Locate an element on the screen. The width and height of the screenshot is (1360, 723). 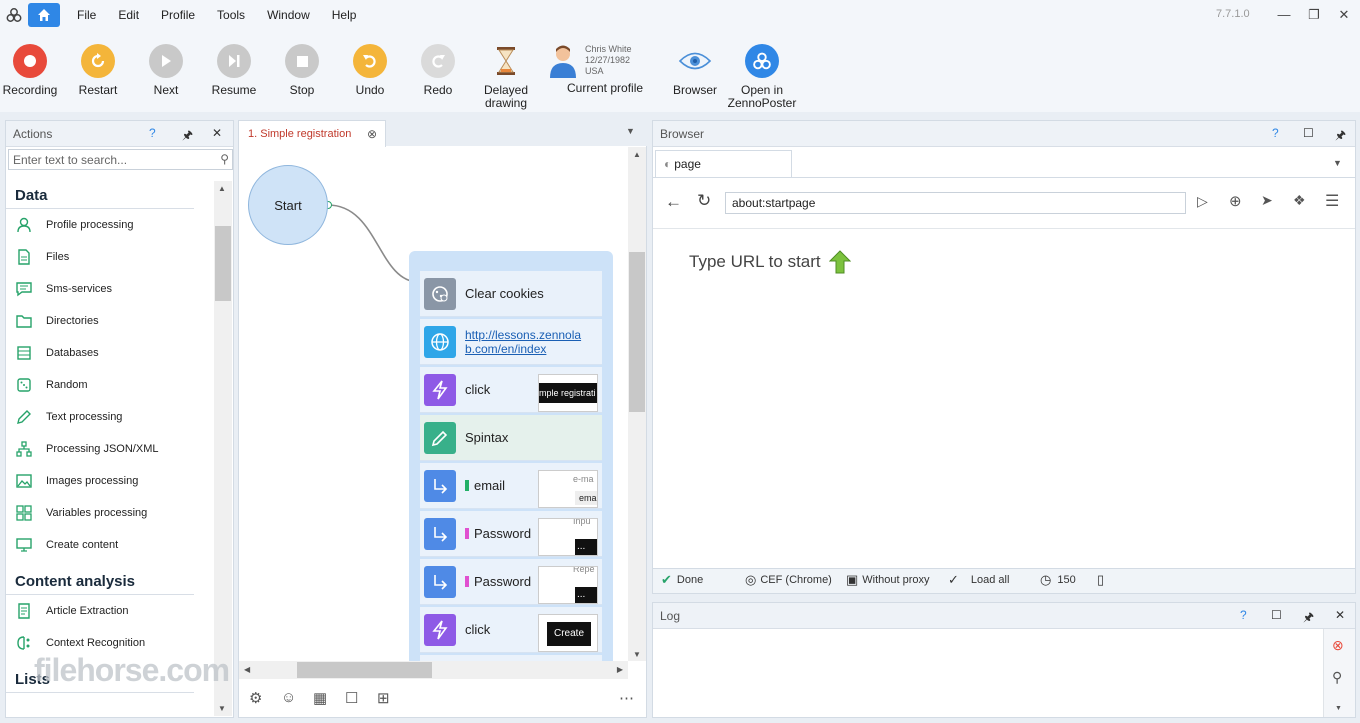
action-text-processing: Text processing is located at coordinates (110, 417).